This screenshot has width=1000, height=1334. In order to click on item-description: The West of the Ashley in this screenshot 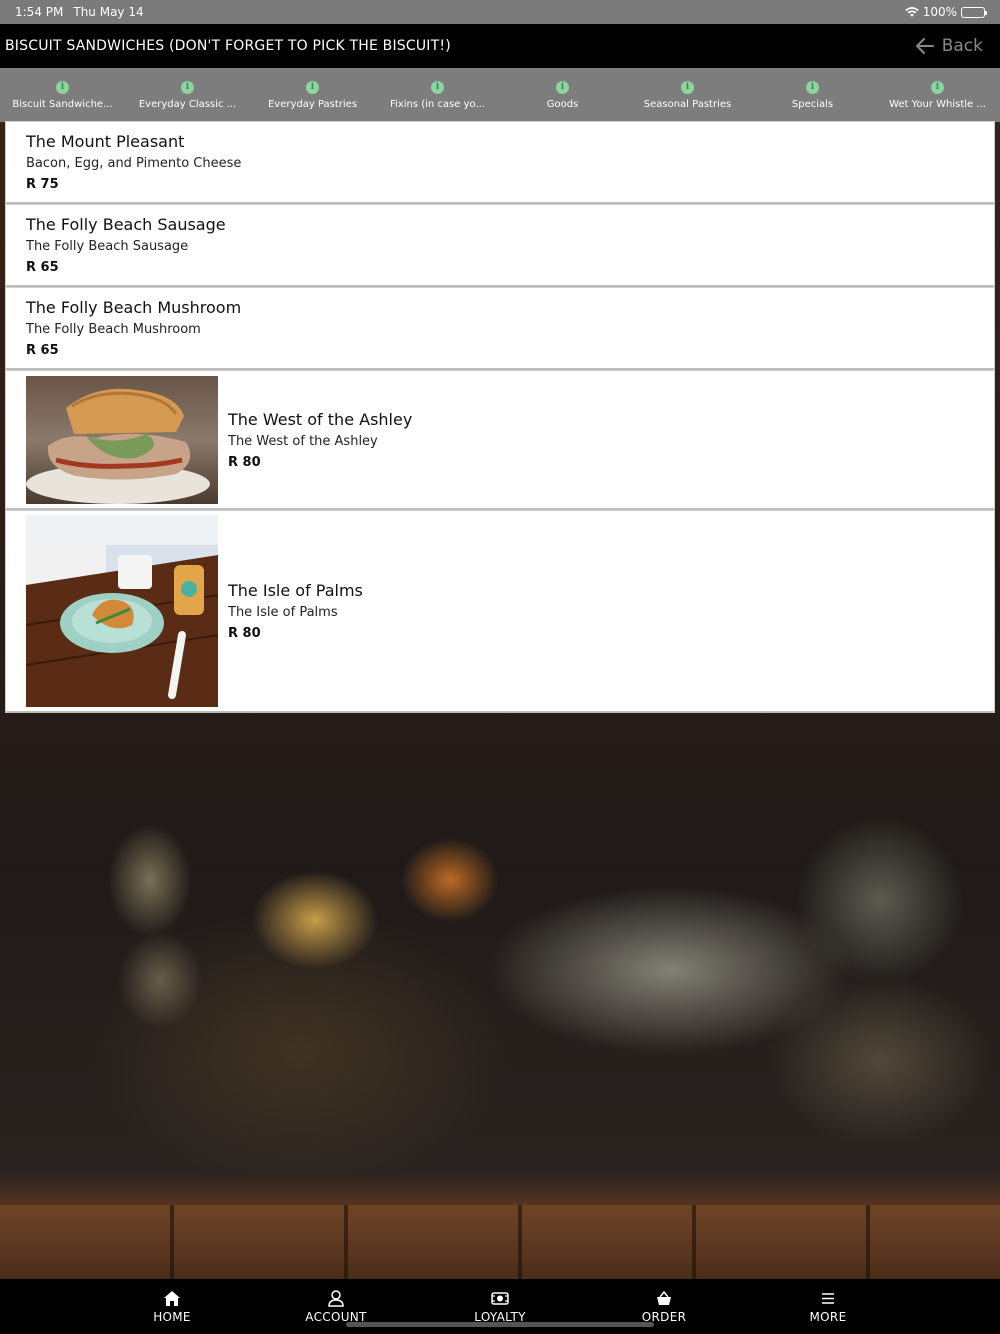, I will do `click(303, 441)`.